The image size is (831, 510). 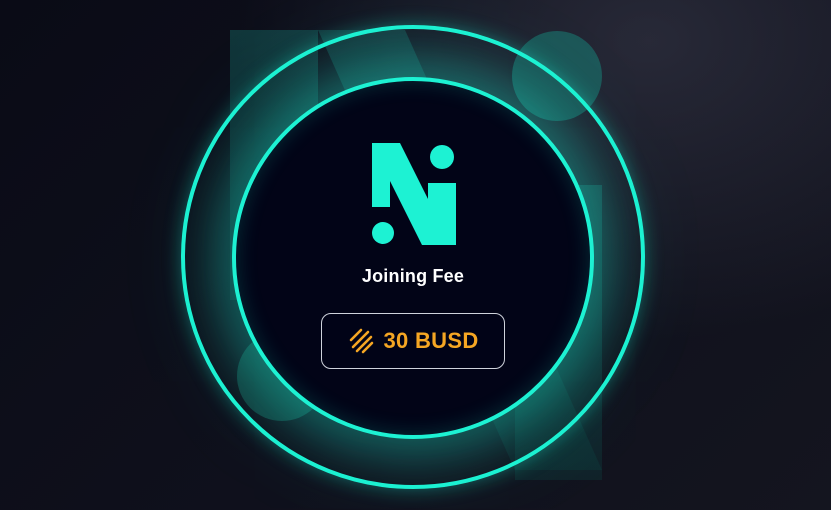 What do you see at coordinates (413, 276) in the screenshot?
I see `joining-fee-label: Joining Fee` at bounding box center [413, 276].